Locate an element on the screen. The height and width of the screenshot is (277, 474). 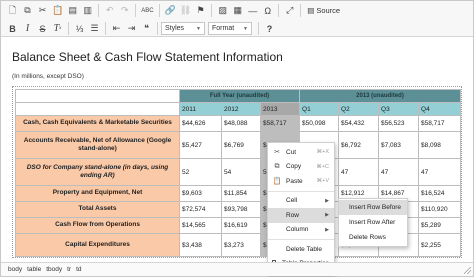
unlink-icon: ⛓ is located at coordinates (185, 10).